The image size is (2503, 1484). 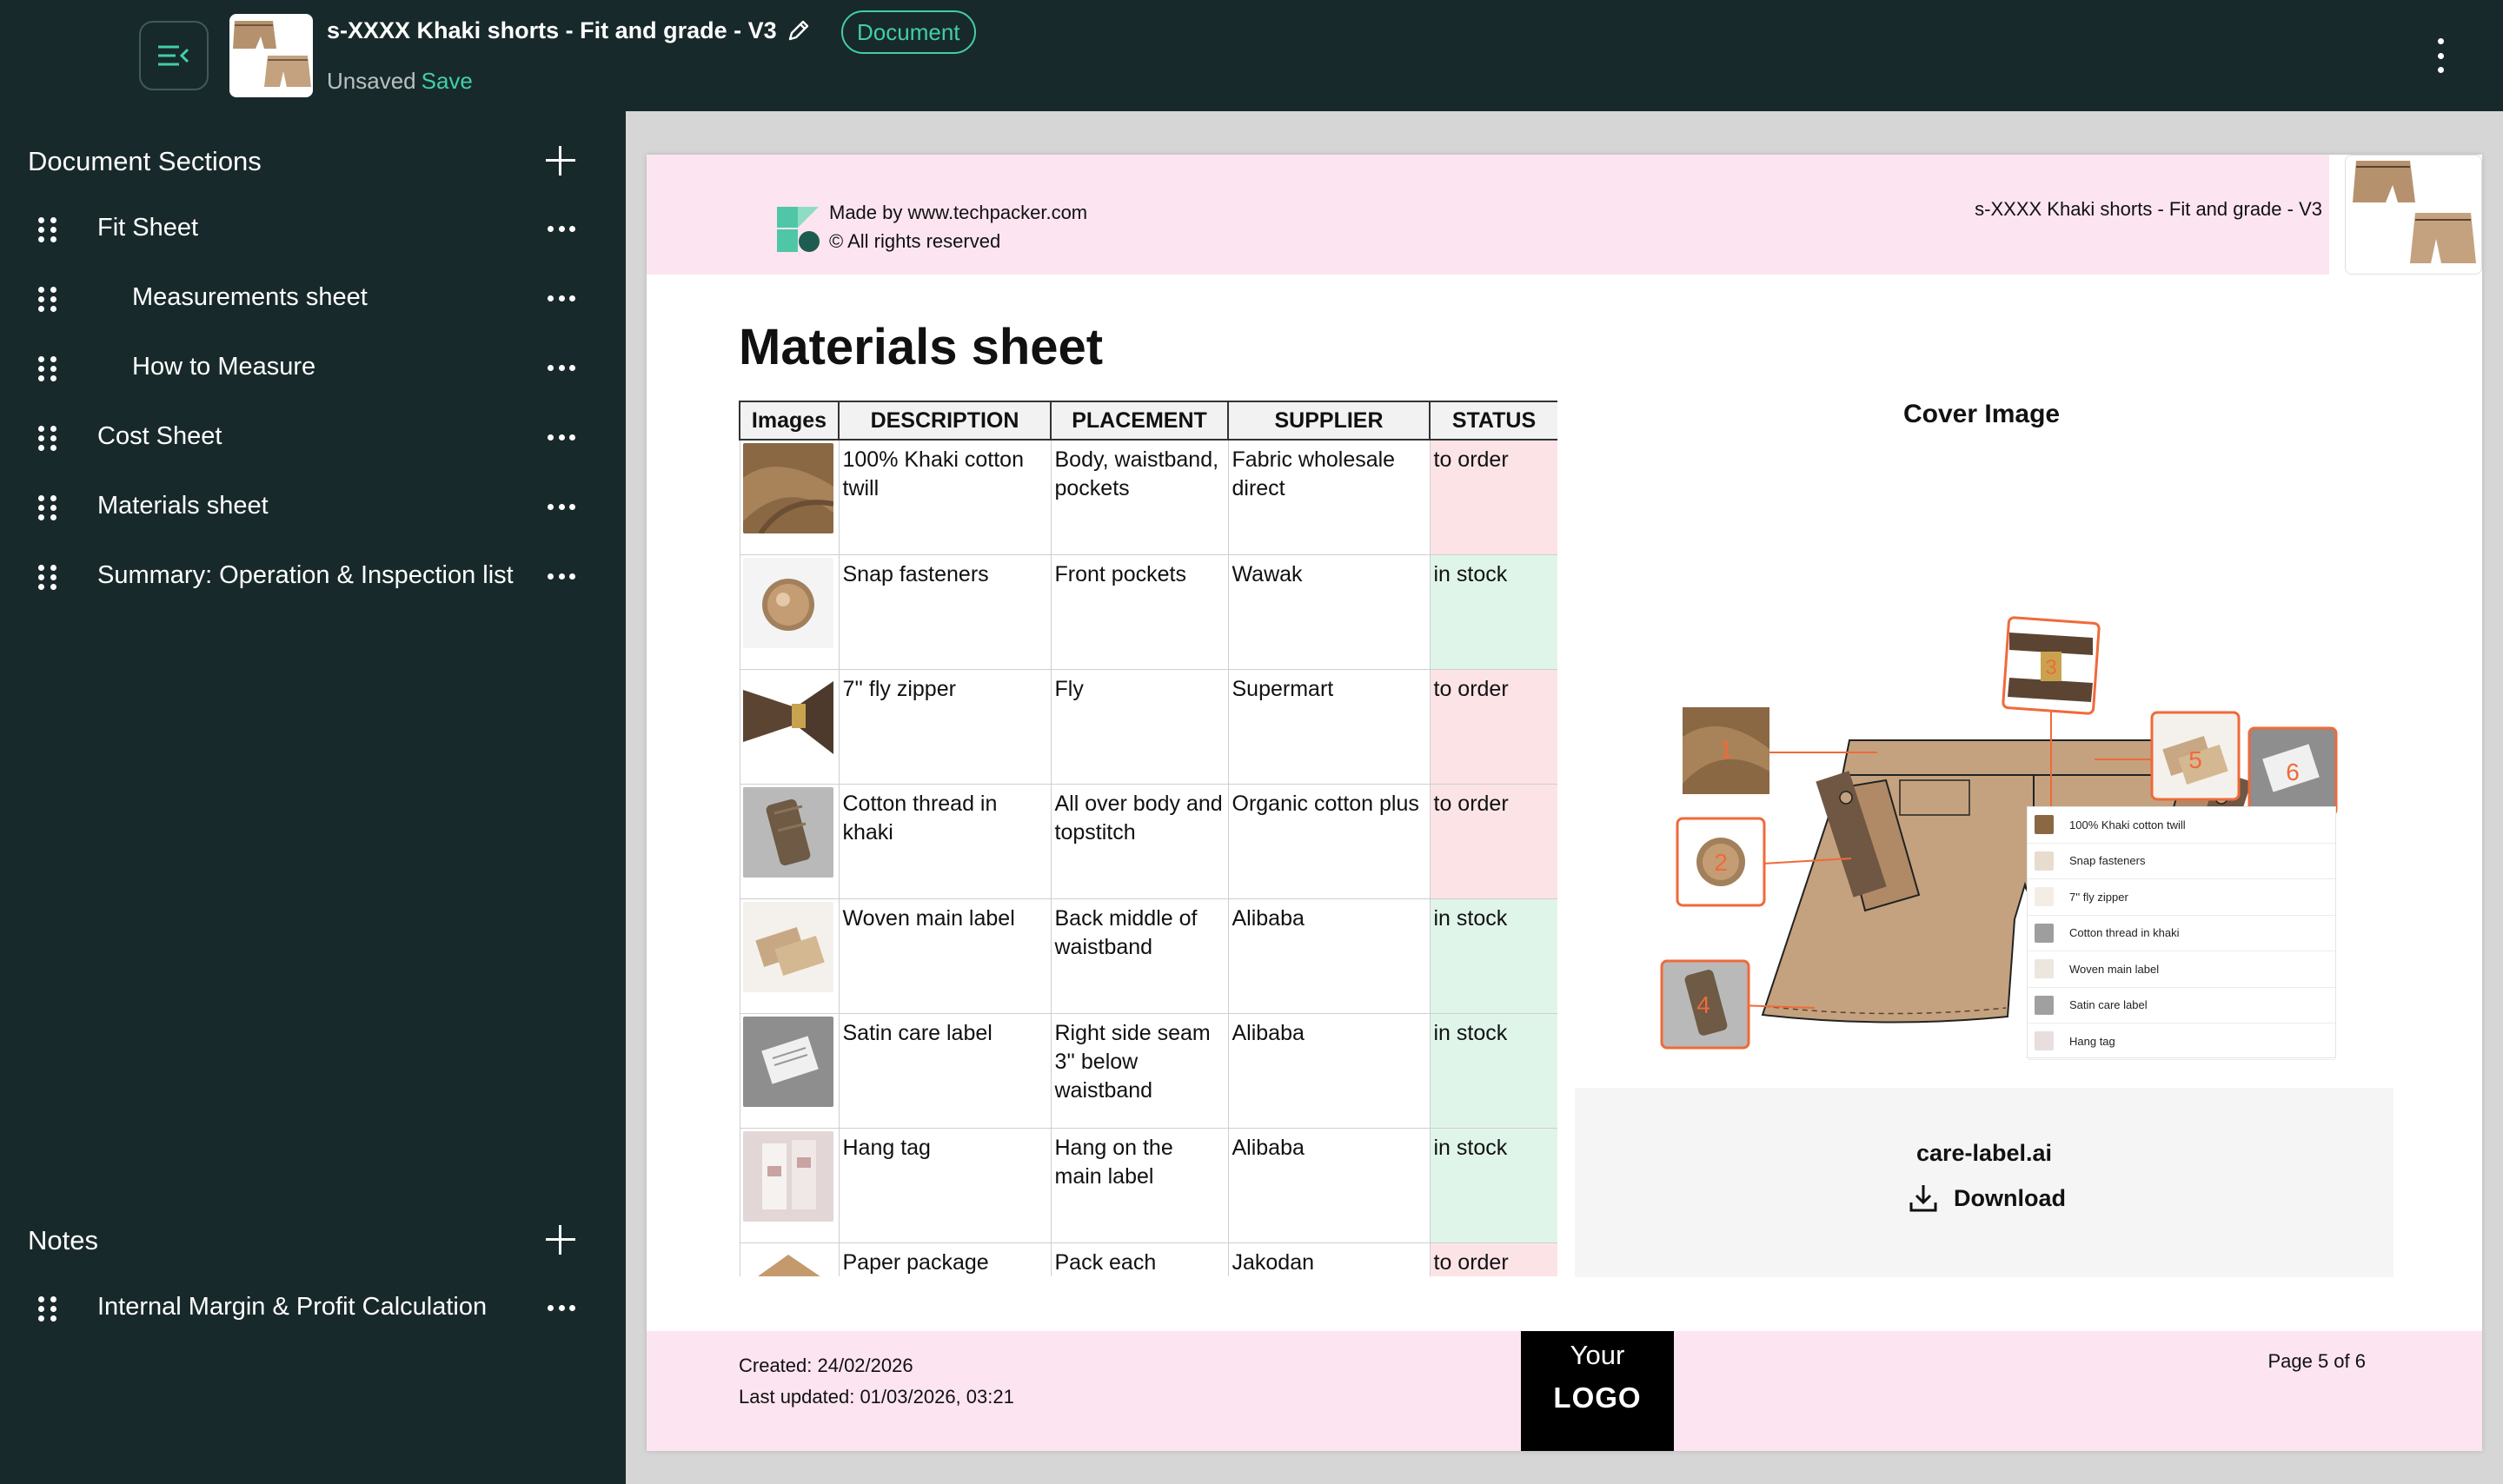 I want to click on section-item-materials-sheet: Materials sheet, so click(x=313, y=507).